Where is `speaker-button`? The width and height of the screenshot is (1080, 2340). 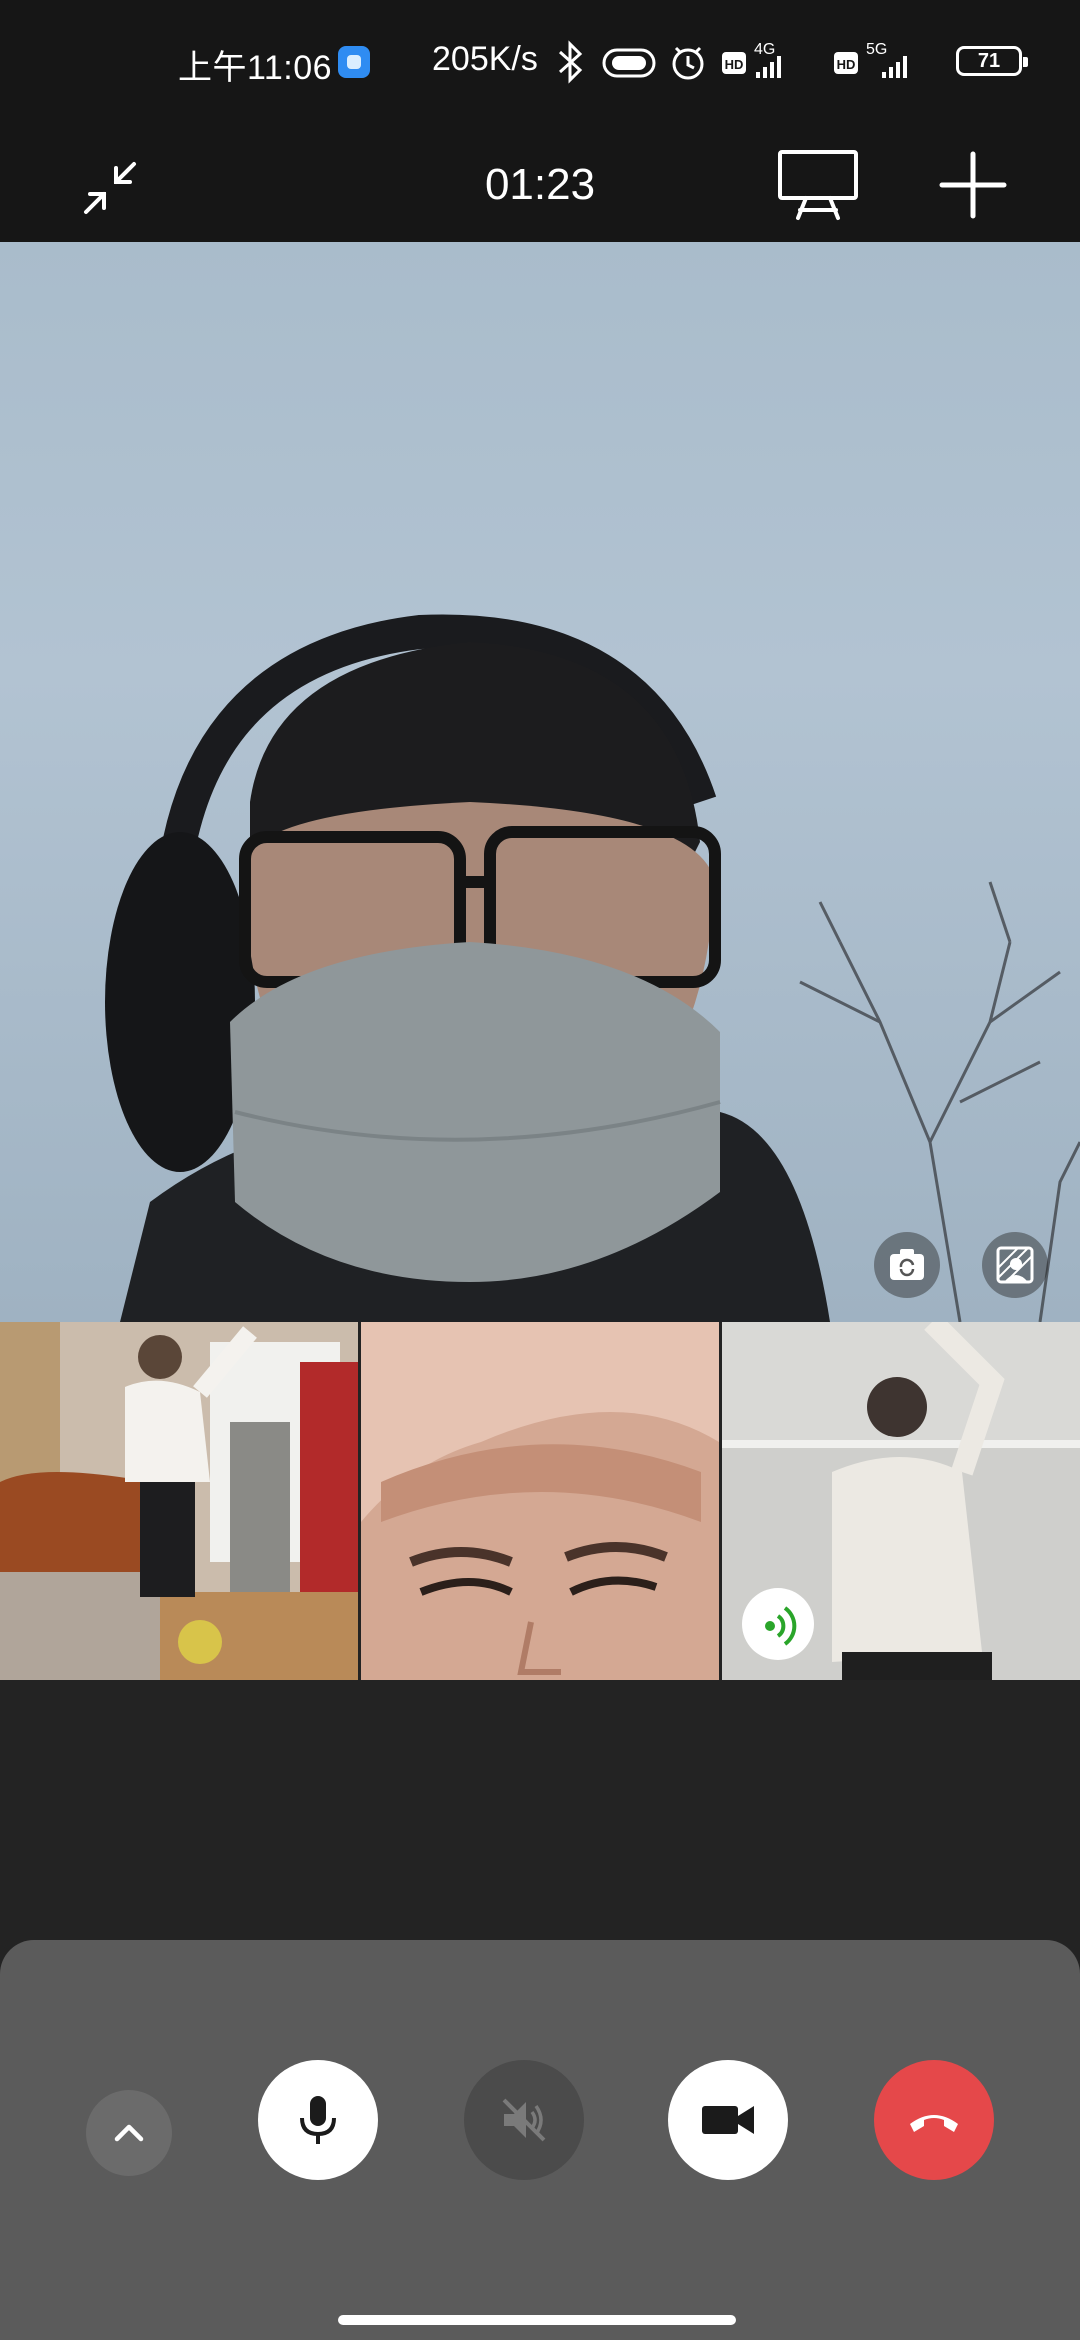
speaker-button is located at coordinates (524, 2120).